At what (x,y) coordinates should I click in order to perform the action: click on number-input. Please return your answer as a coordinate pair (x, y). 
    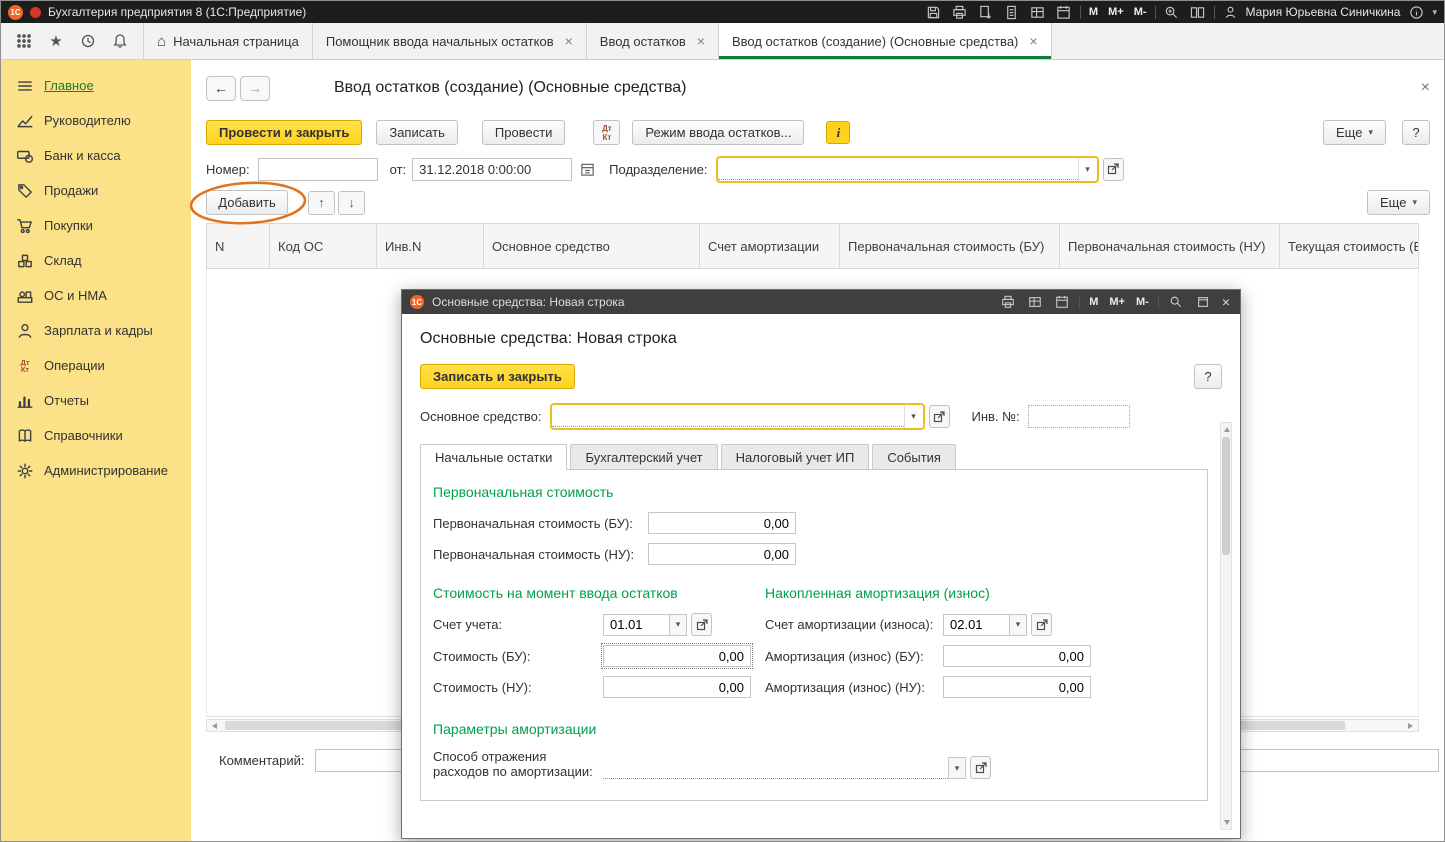
    Looking at the image, I should click on (317, 169).